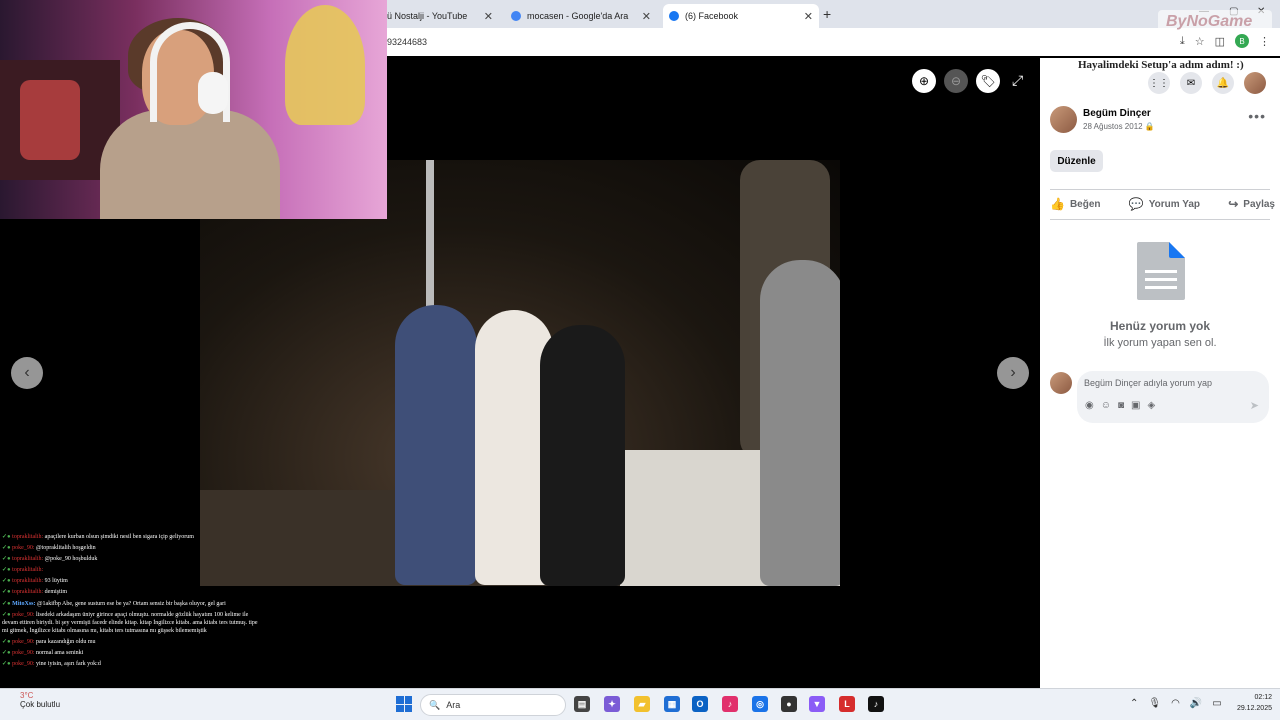 This screenshot has height=720, width=1280. I want to click on clock-time: 02:12, so click(1263, 697).